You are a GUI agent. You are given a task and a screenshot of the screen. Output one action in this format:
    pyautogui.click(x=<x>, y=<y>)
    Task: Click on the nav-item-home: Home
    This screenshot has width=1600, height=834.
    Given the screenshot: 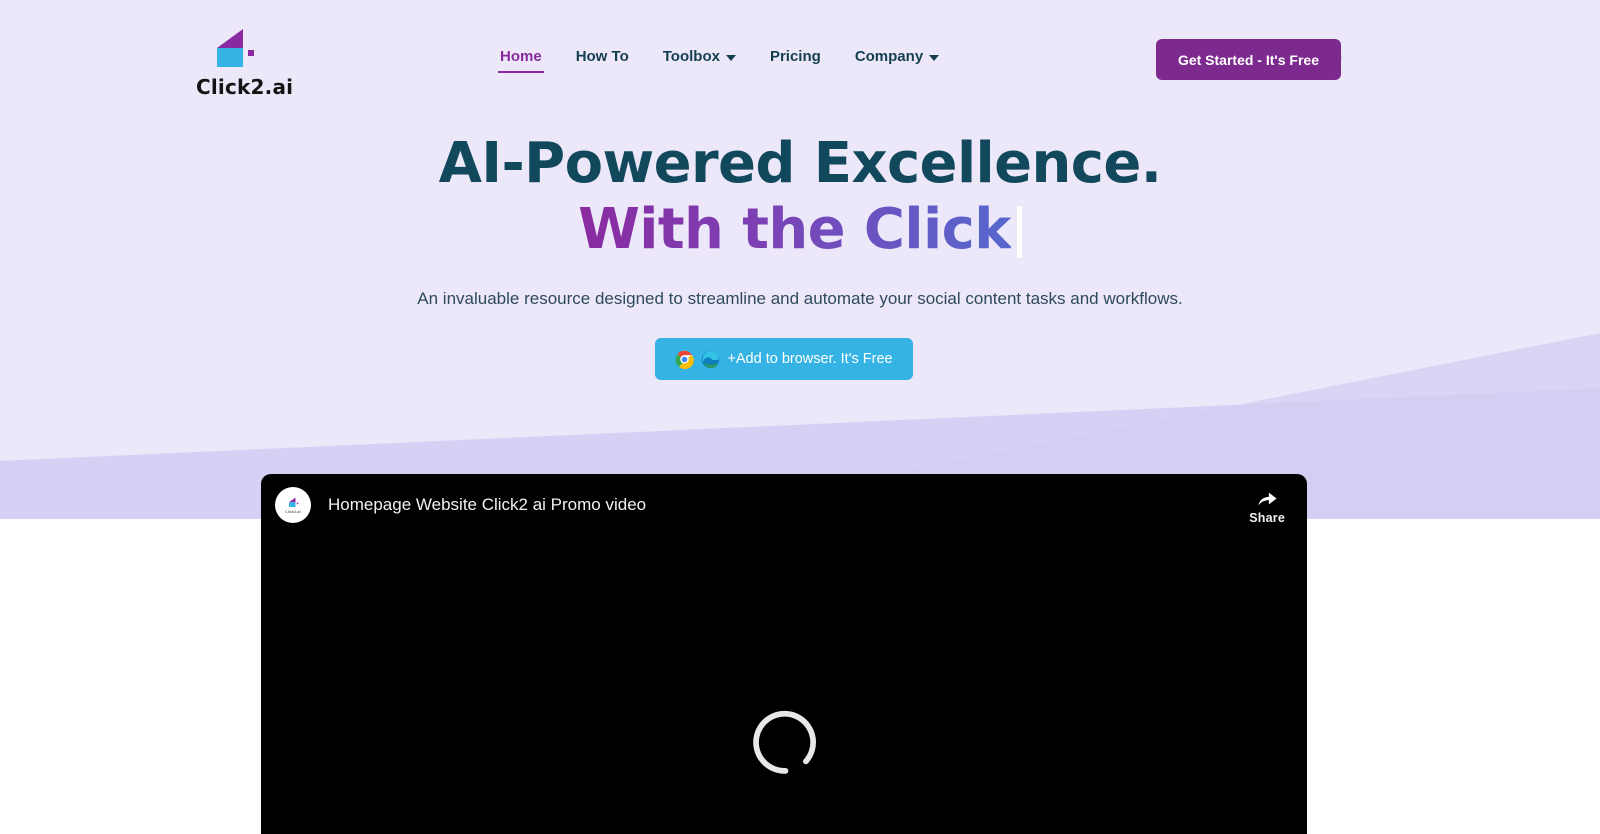 What is the action you would take?
    pyautogui.click(x=521, y=59)
    